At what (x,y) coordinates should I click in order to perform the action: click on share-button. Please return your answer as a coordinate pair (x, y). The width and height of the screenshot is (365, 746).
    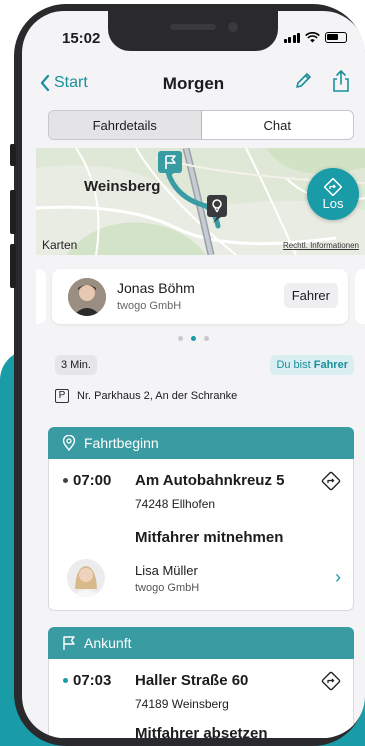
    Looking at the image, I should click on (341, 83).